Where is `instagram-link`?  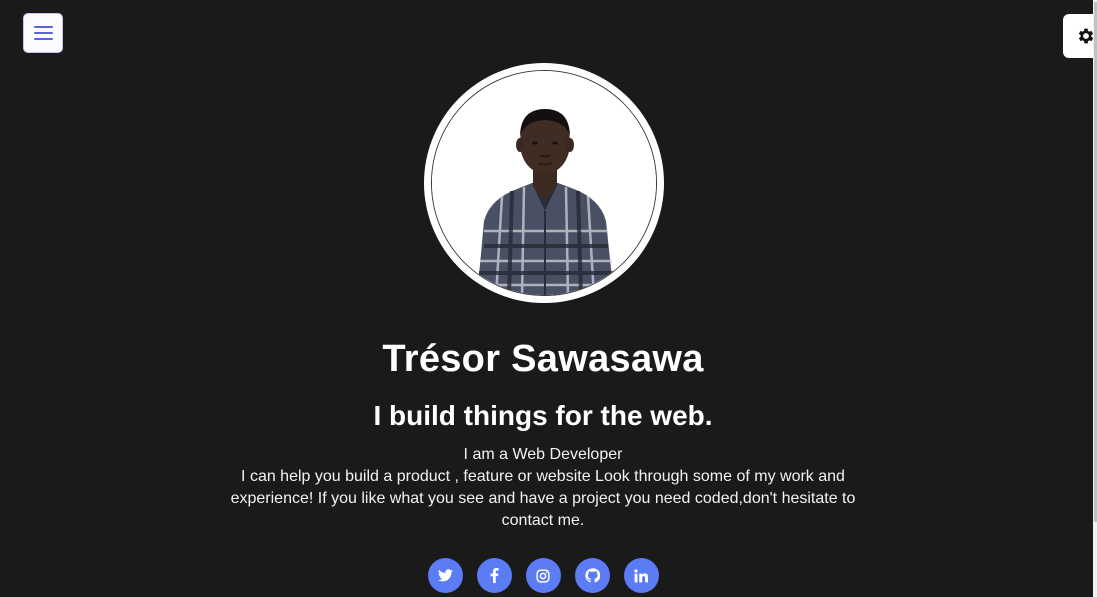 instagram-link is located at coordinates (543, 575).